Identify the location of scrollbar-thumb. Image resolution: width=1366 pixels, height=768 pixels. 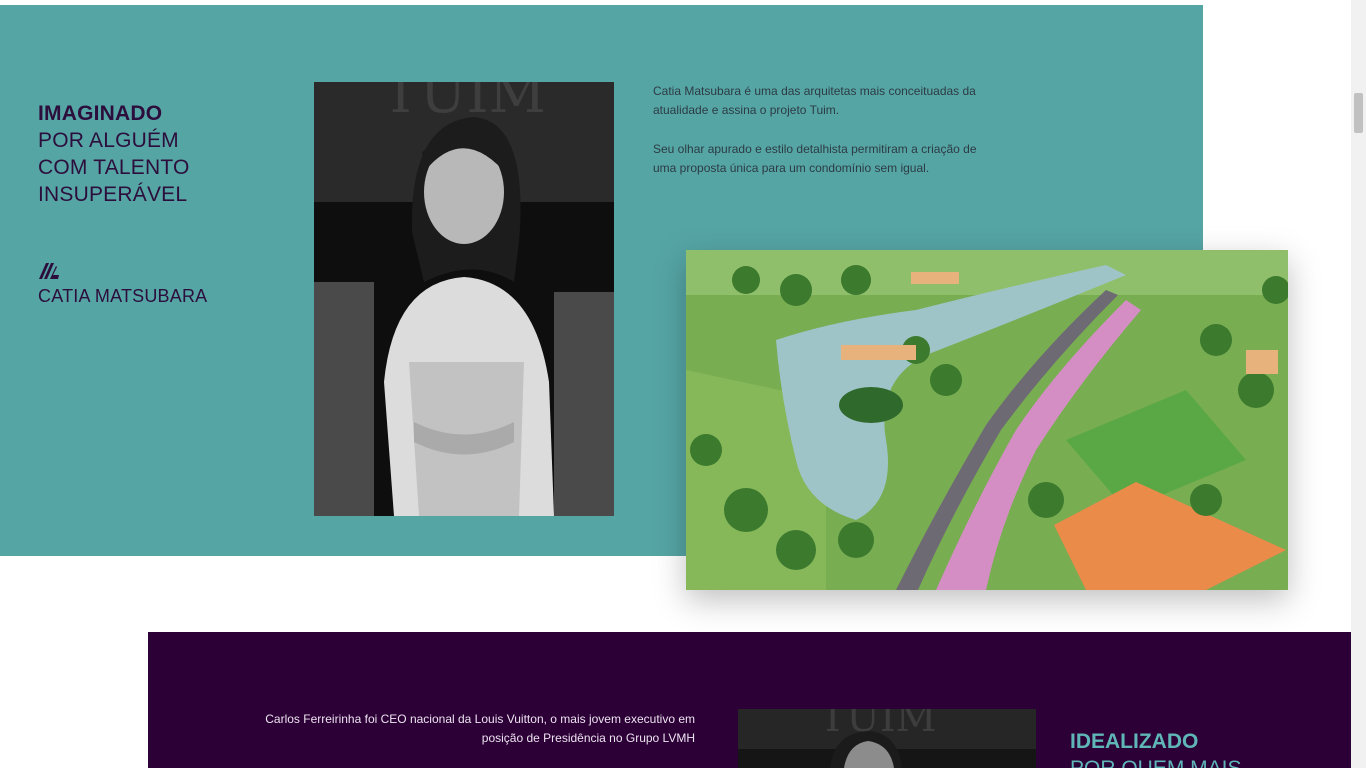
(1358, 113).